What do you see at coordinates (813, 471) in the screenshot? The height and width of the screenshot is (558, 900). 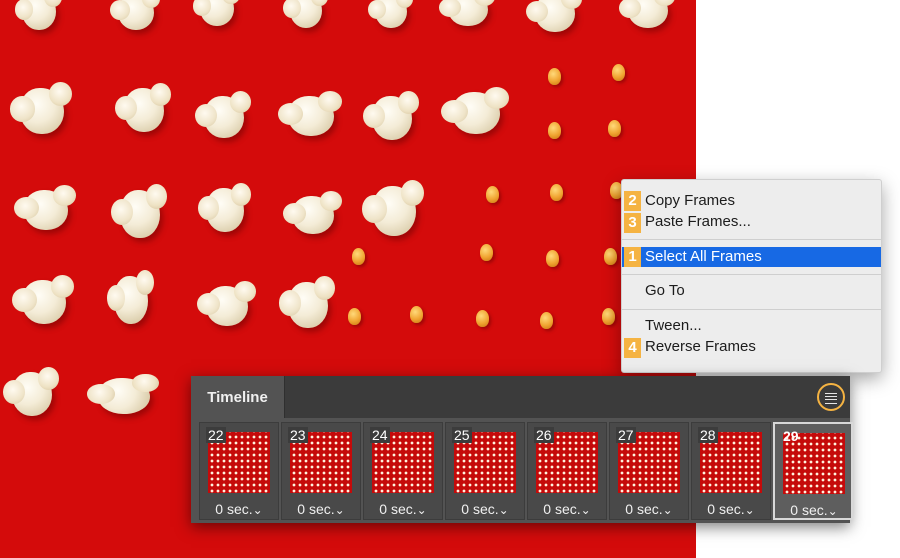 I see `animation-frame-selected: 29 0 sec.⌄` at bounding box center [813, 471].